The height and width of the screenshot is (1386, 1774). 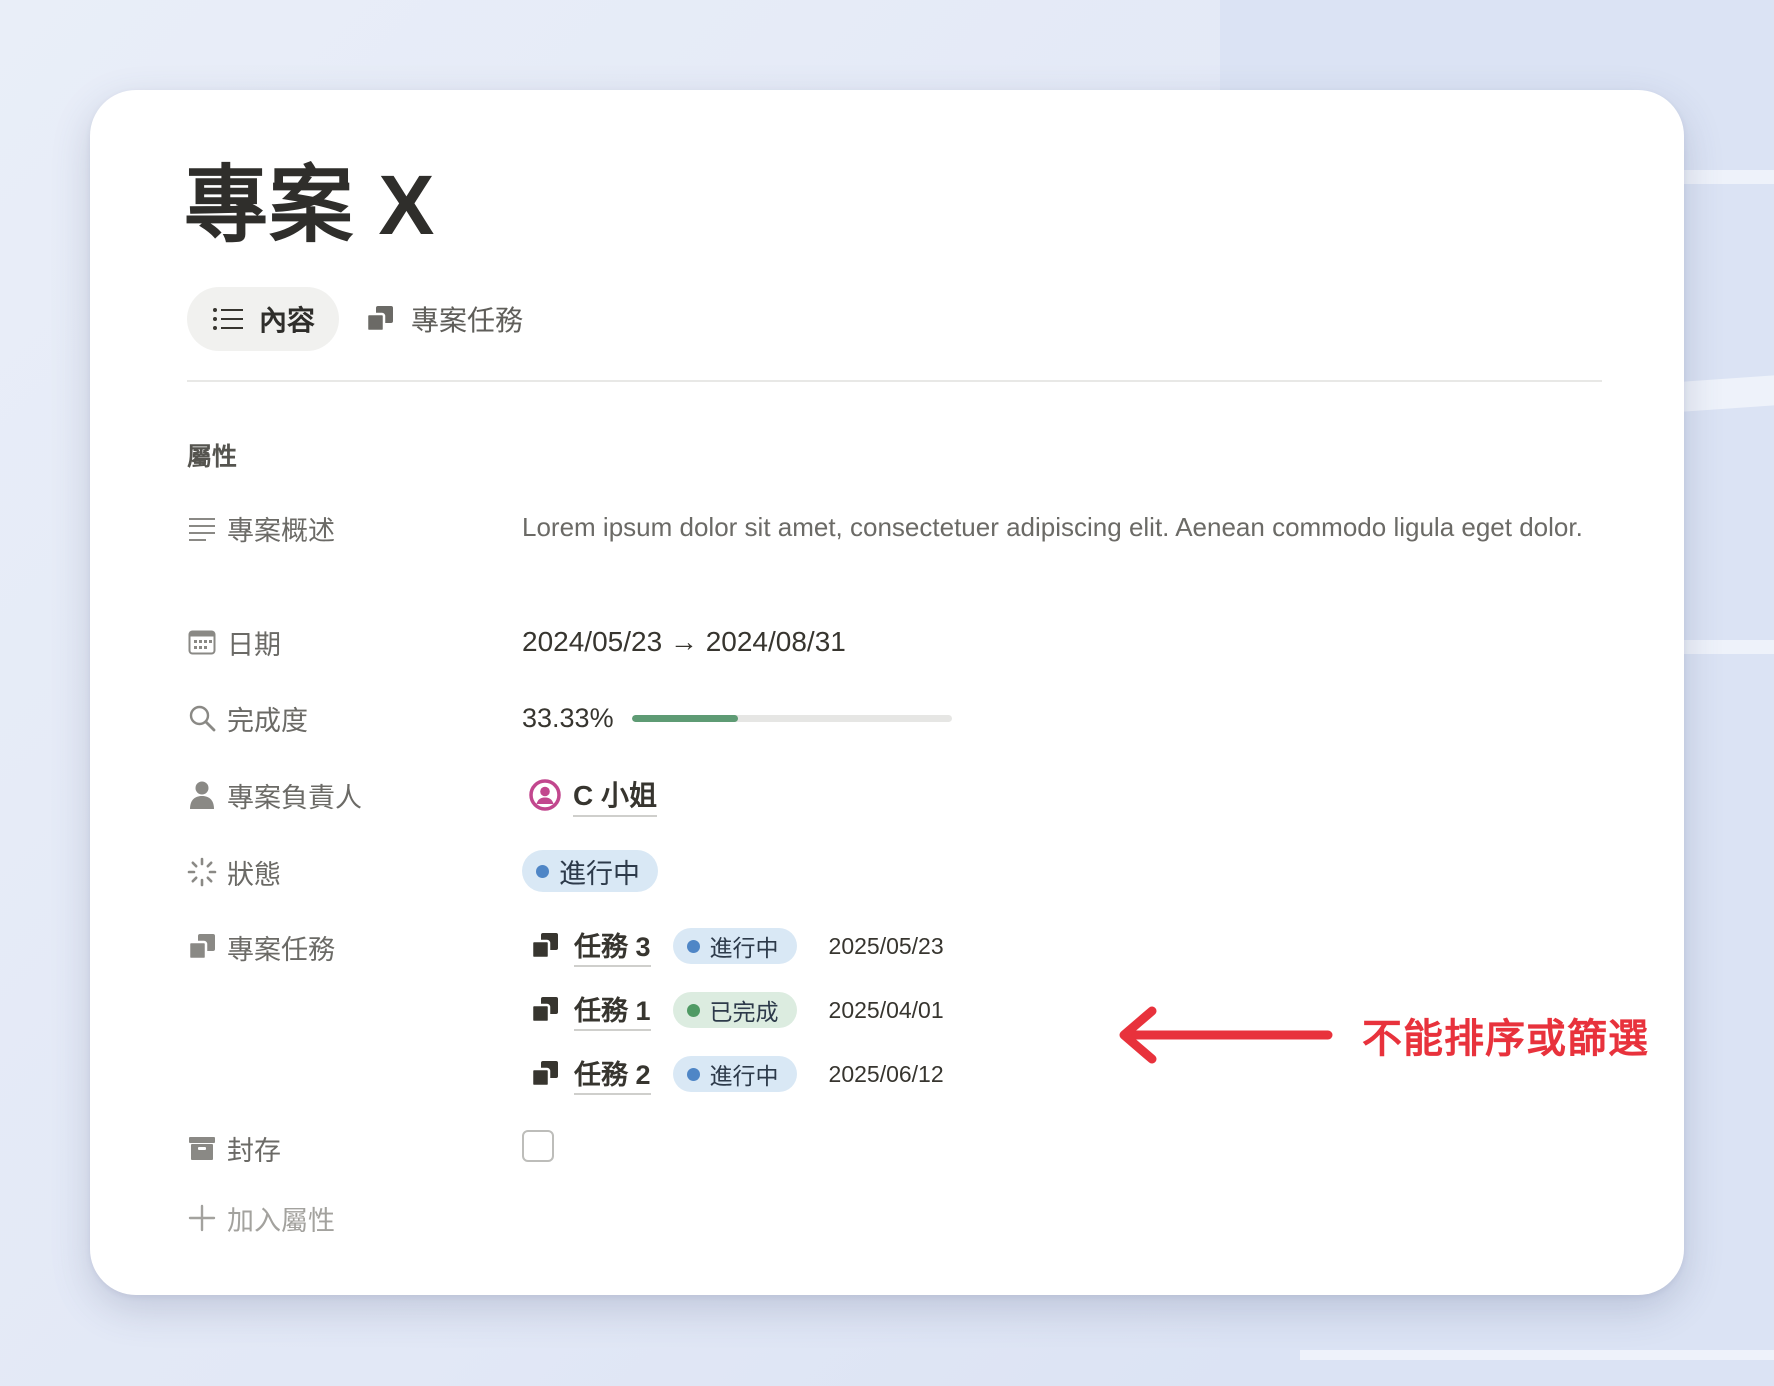 What do you see at coordinates (744, 1012) in the screenshot?
I see `task-status-text: 已完成` at bounding box center [744, 1012].